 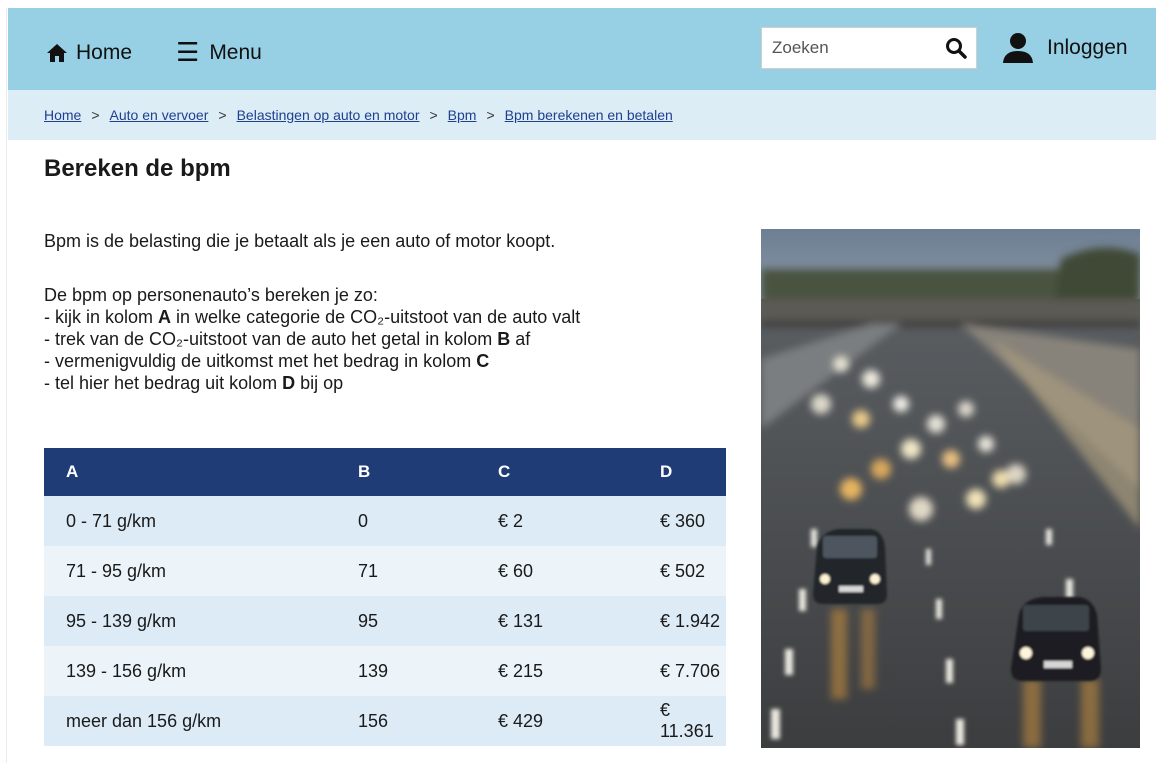 I want to click on table-row: 0 - 71 g/km 0 € 2 € 360, so click(x=385, y=521).